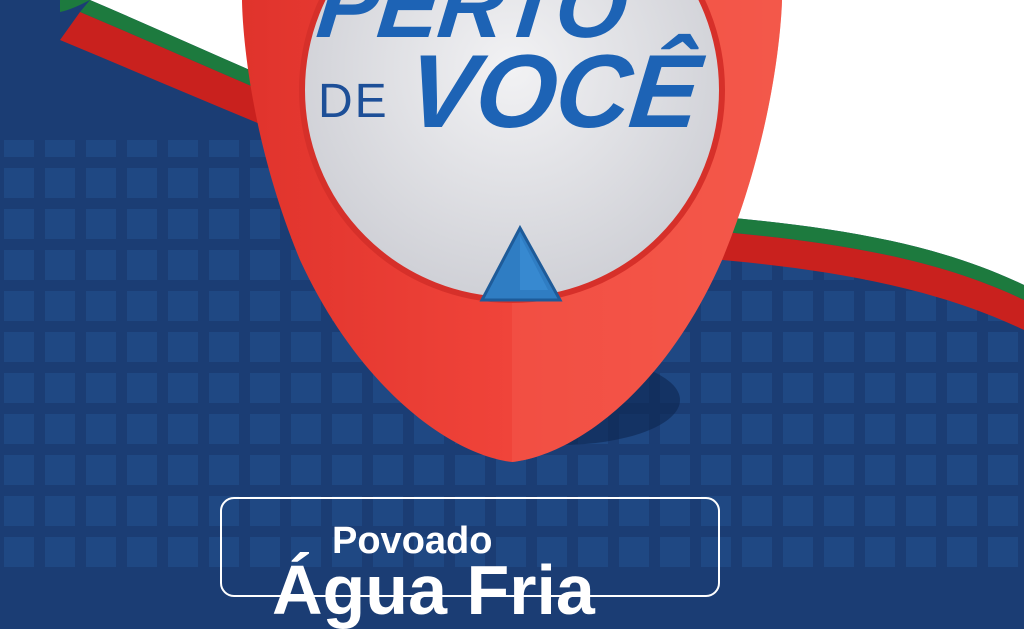 This screenshot has width=1024, height=629. I want to click on locality-name: Água Fria, so click(433, 590).